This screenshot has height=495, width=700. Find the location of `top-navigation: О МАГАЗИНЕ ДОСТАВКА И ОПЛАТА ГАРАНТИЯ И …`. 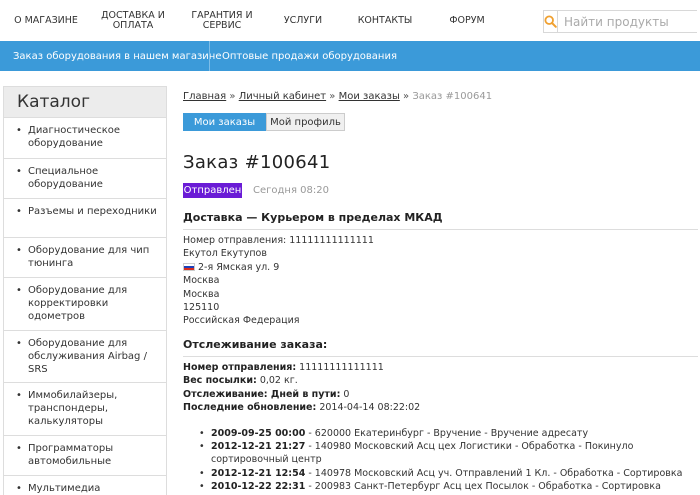

top-navigation: О МАГАЗИНЕ ДОСТАВКА И ОПЛАТА ГАРАНТИЯ И … is located at coordinates (350, 20).